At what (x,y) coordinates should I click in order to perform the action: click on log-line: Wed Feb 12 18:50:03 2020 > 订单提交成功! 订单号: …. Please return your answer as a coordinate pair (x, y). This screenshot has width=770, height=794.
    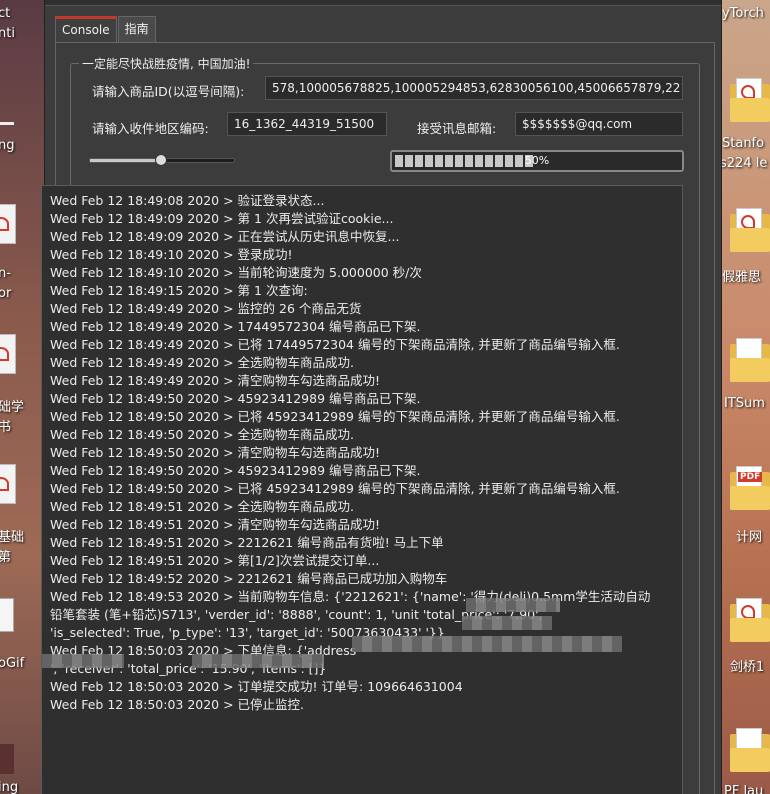
    Looking at the image, I should click on (256, 686).